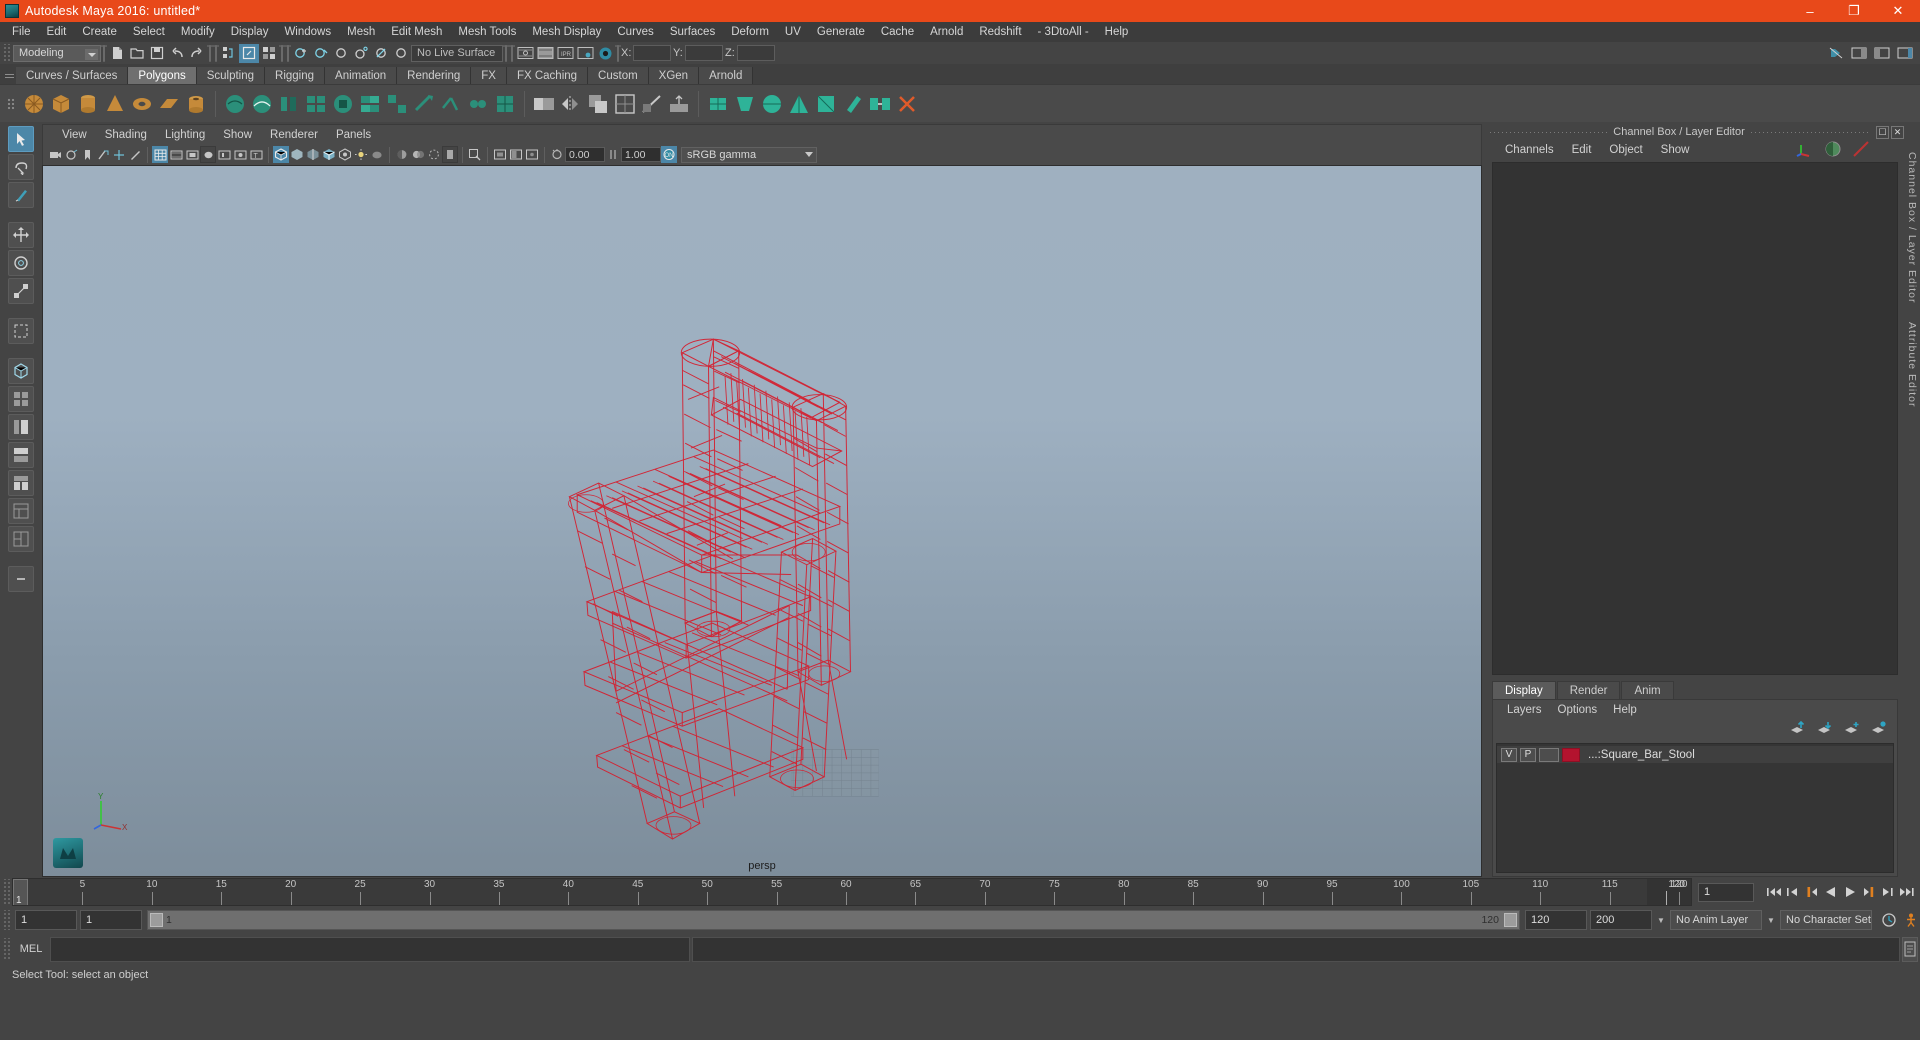  What do you see at coordinates (1887, 892) in the screenshot?
I see `step-forward-frame-button` at bounding box center [1887, 892].